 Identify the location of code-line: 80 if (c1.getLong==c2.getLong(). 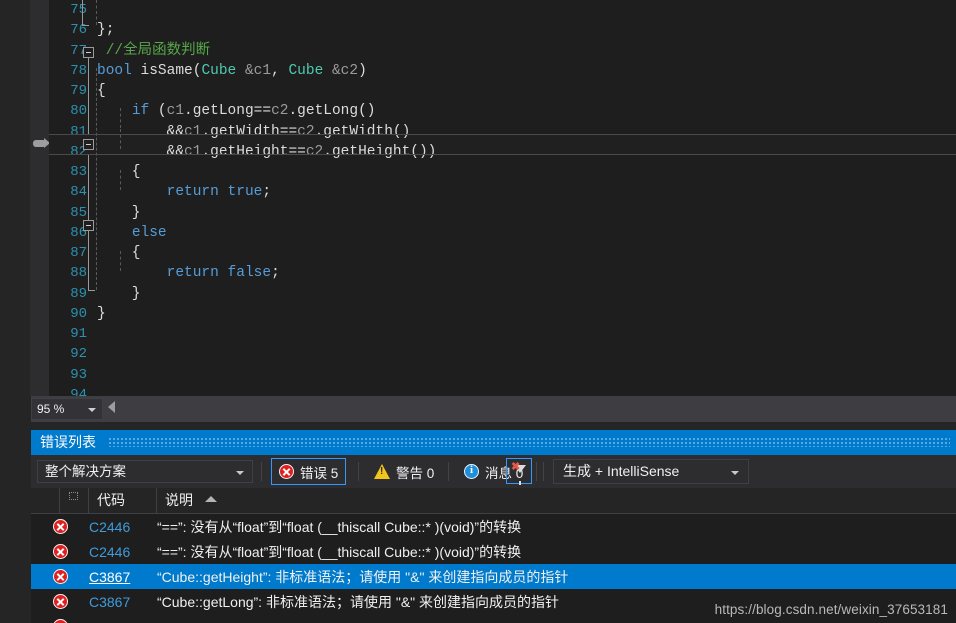
(502, 111).